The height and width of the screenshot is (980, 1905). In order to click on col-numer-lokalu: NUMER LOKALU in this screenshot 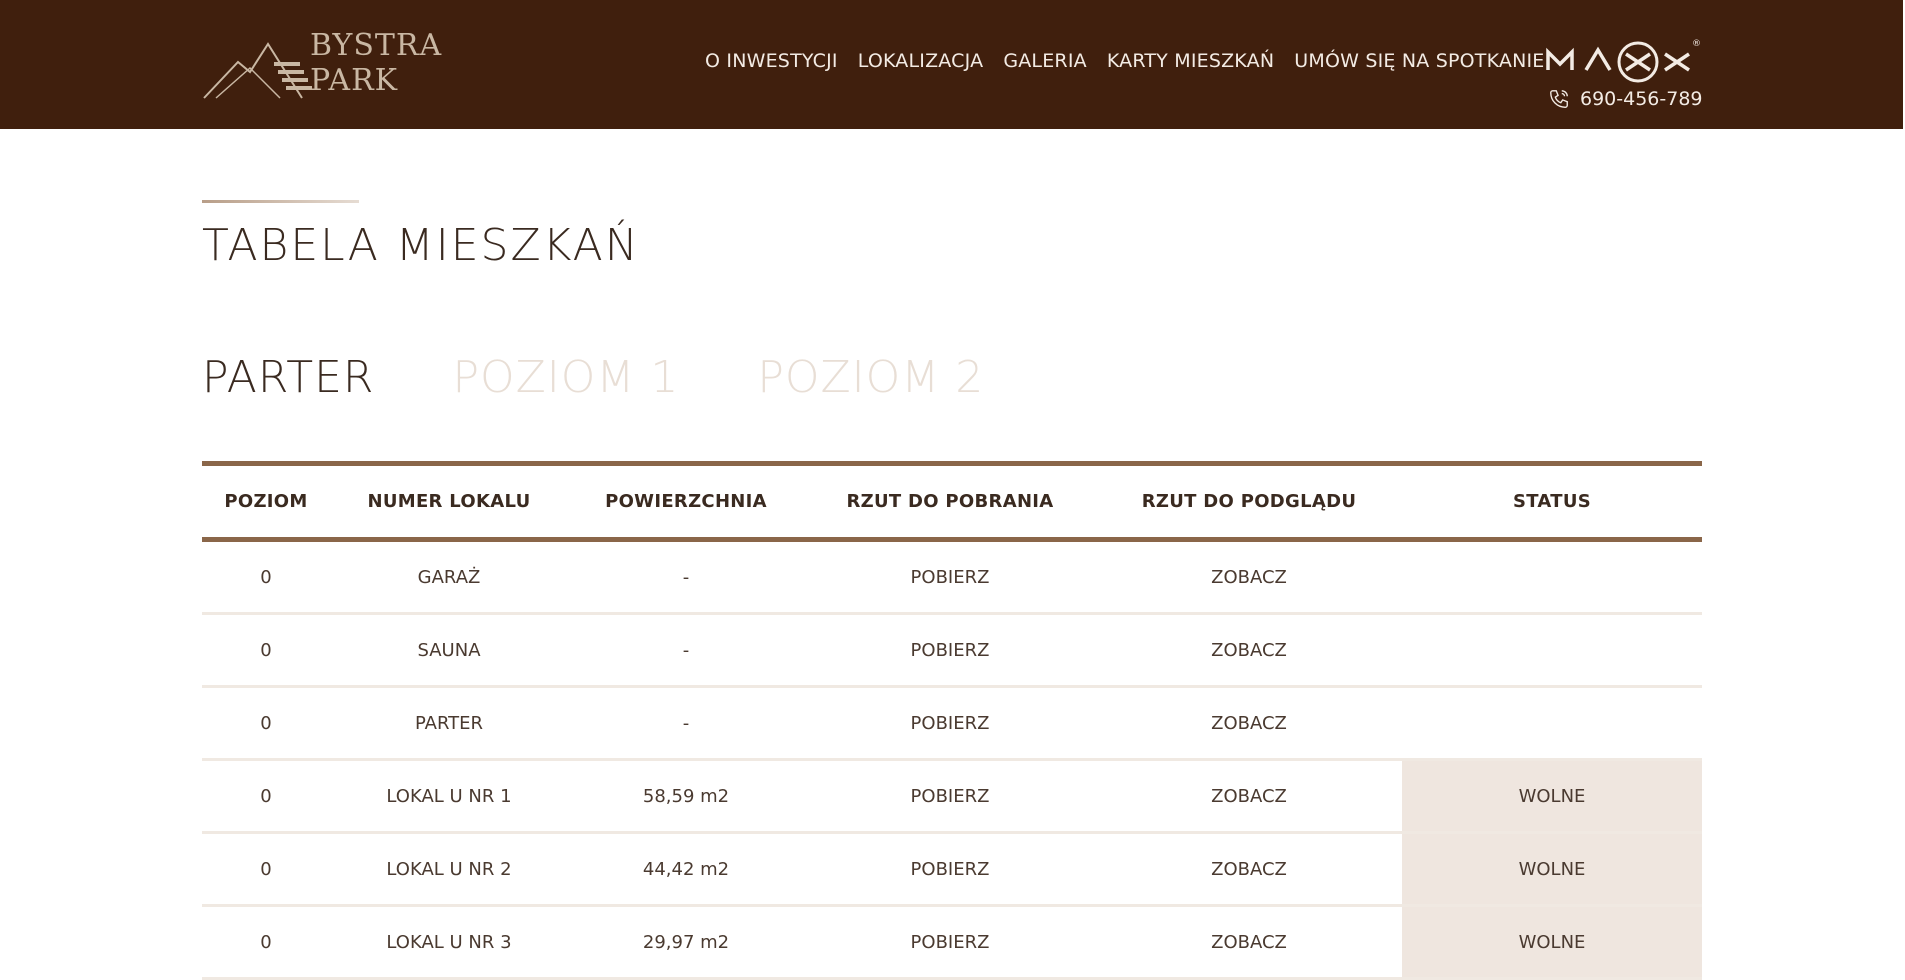, I will do `click(449, 501)`.